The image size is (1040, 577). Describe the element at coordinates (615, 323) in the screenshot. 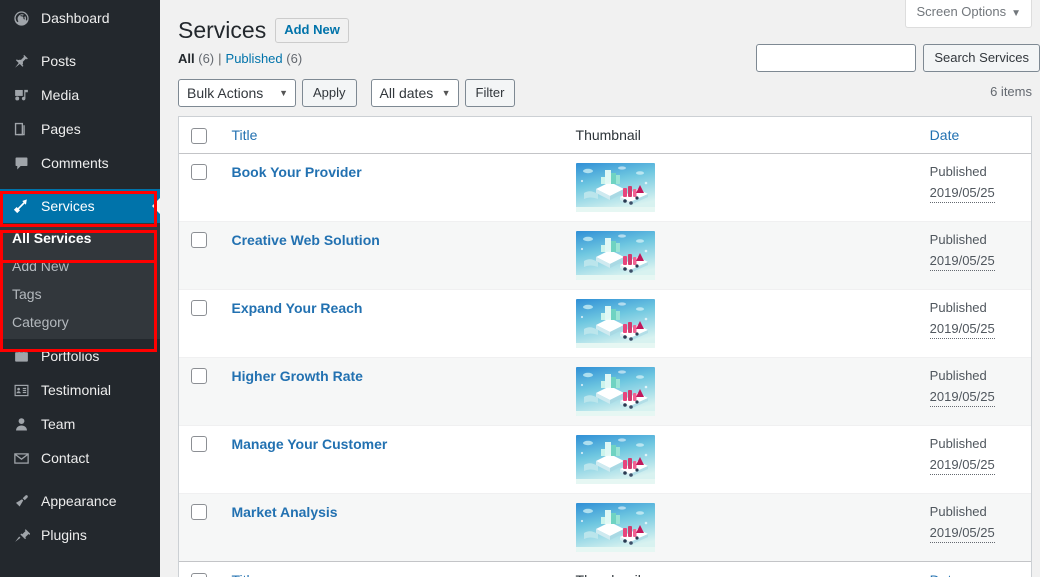

I see `service-thumbnail-image` at that location.